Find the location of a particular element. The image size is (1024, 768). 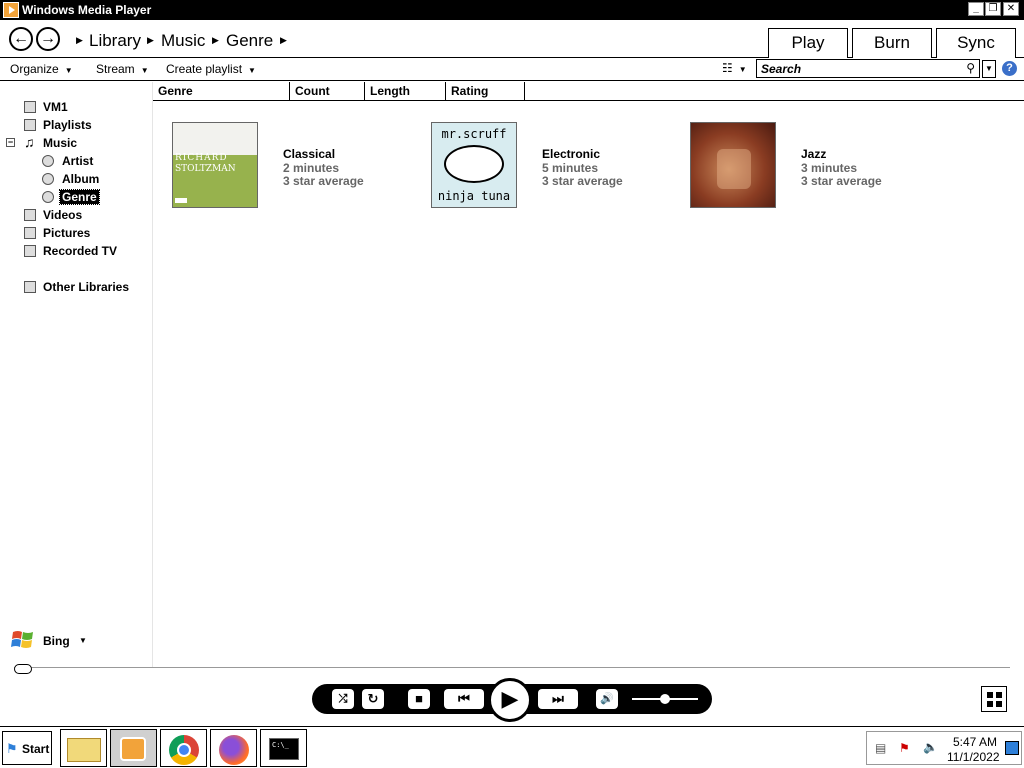

genre-icon is located at coordinates (48, 197).